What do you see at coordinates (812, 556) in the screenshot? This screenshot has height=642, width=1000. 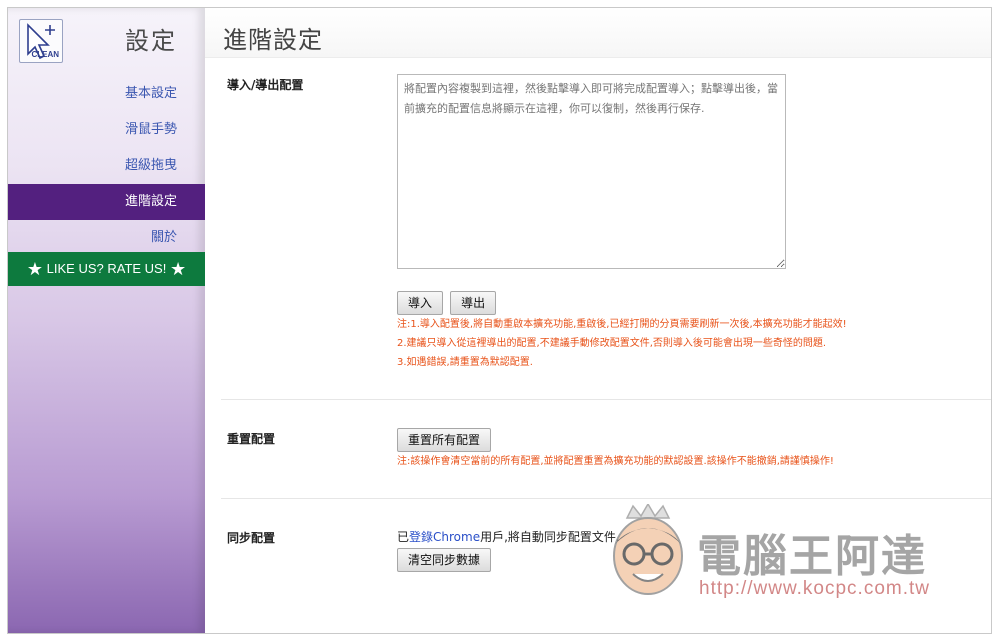 I see `watermark-title: 電腦王阿達` at bounding box center [812, 556].